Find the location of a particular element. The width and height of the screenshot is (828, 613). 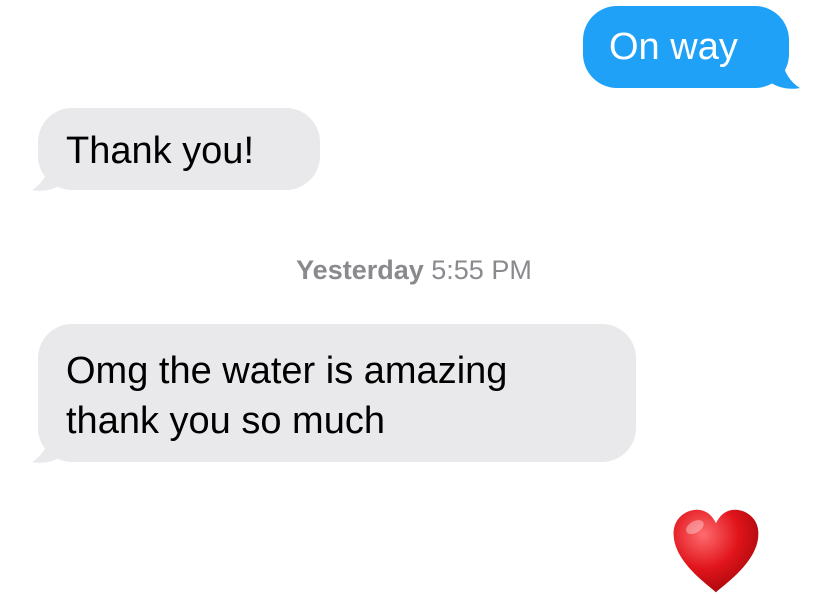

message-timestamp: Yesterday 5:55 PM is located at coordinates (414, 270).